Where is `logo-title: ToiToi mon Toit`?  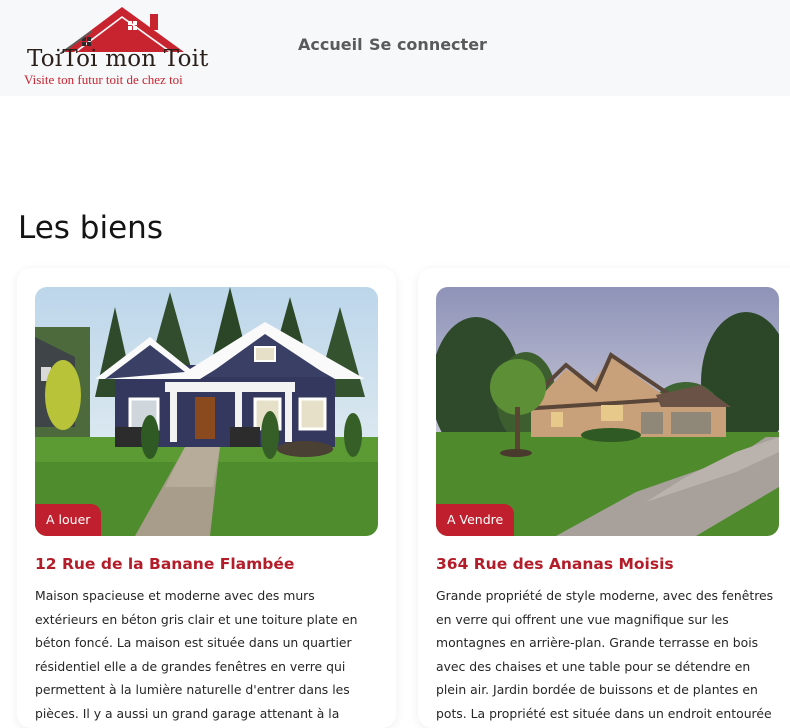
logo-title: ToiToi mon Toit is located at coordinates (118, 59).